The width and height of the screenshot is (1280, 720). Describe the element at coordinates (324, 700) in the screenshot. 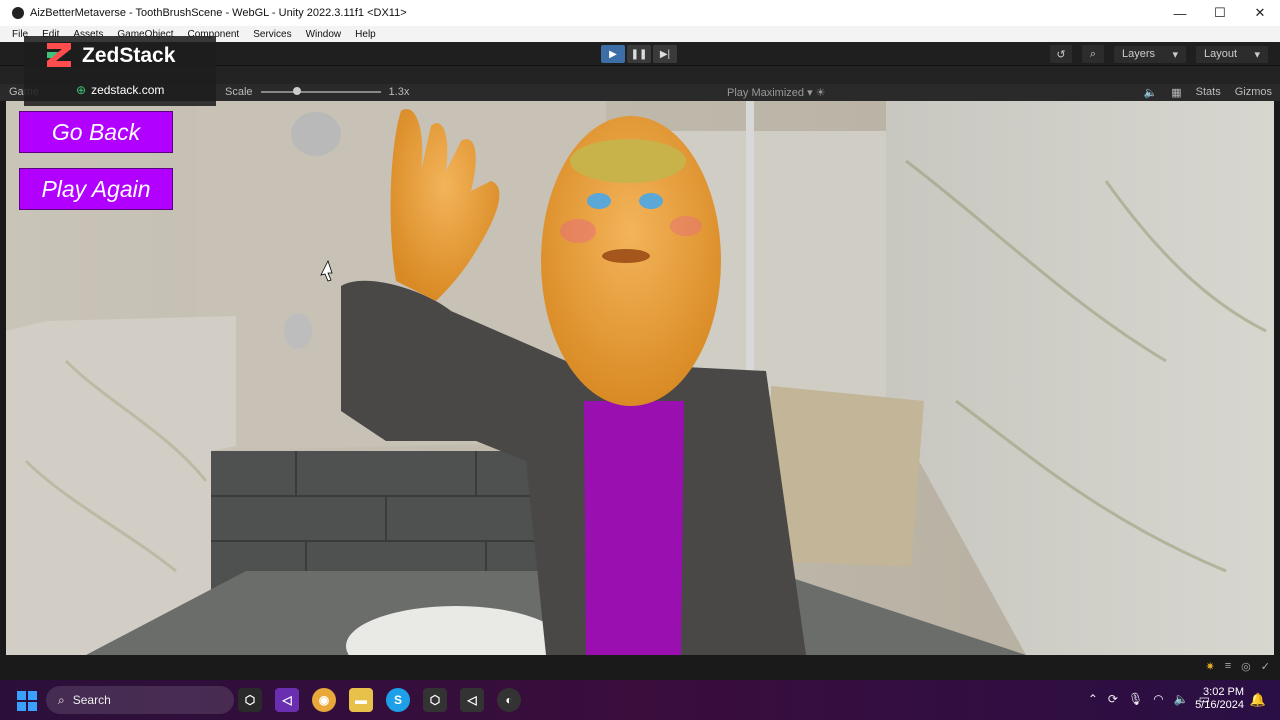

I see `chrome-icon: ◉` at that location.